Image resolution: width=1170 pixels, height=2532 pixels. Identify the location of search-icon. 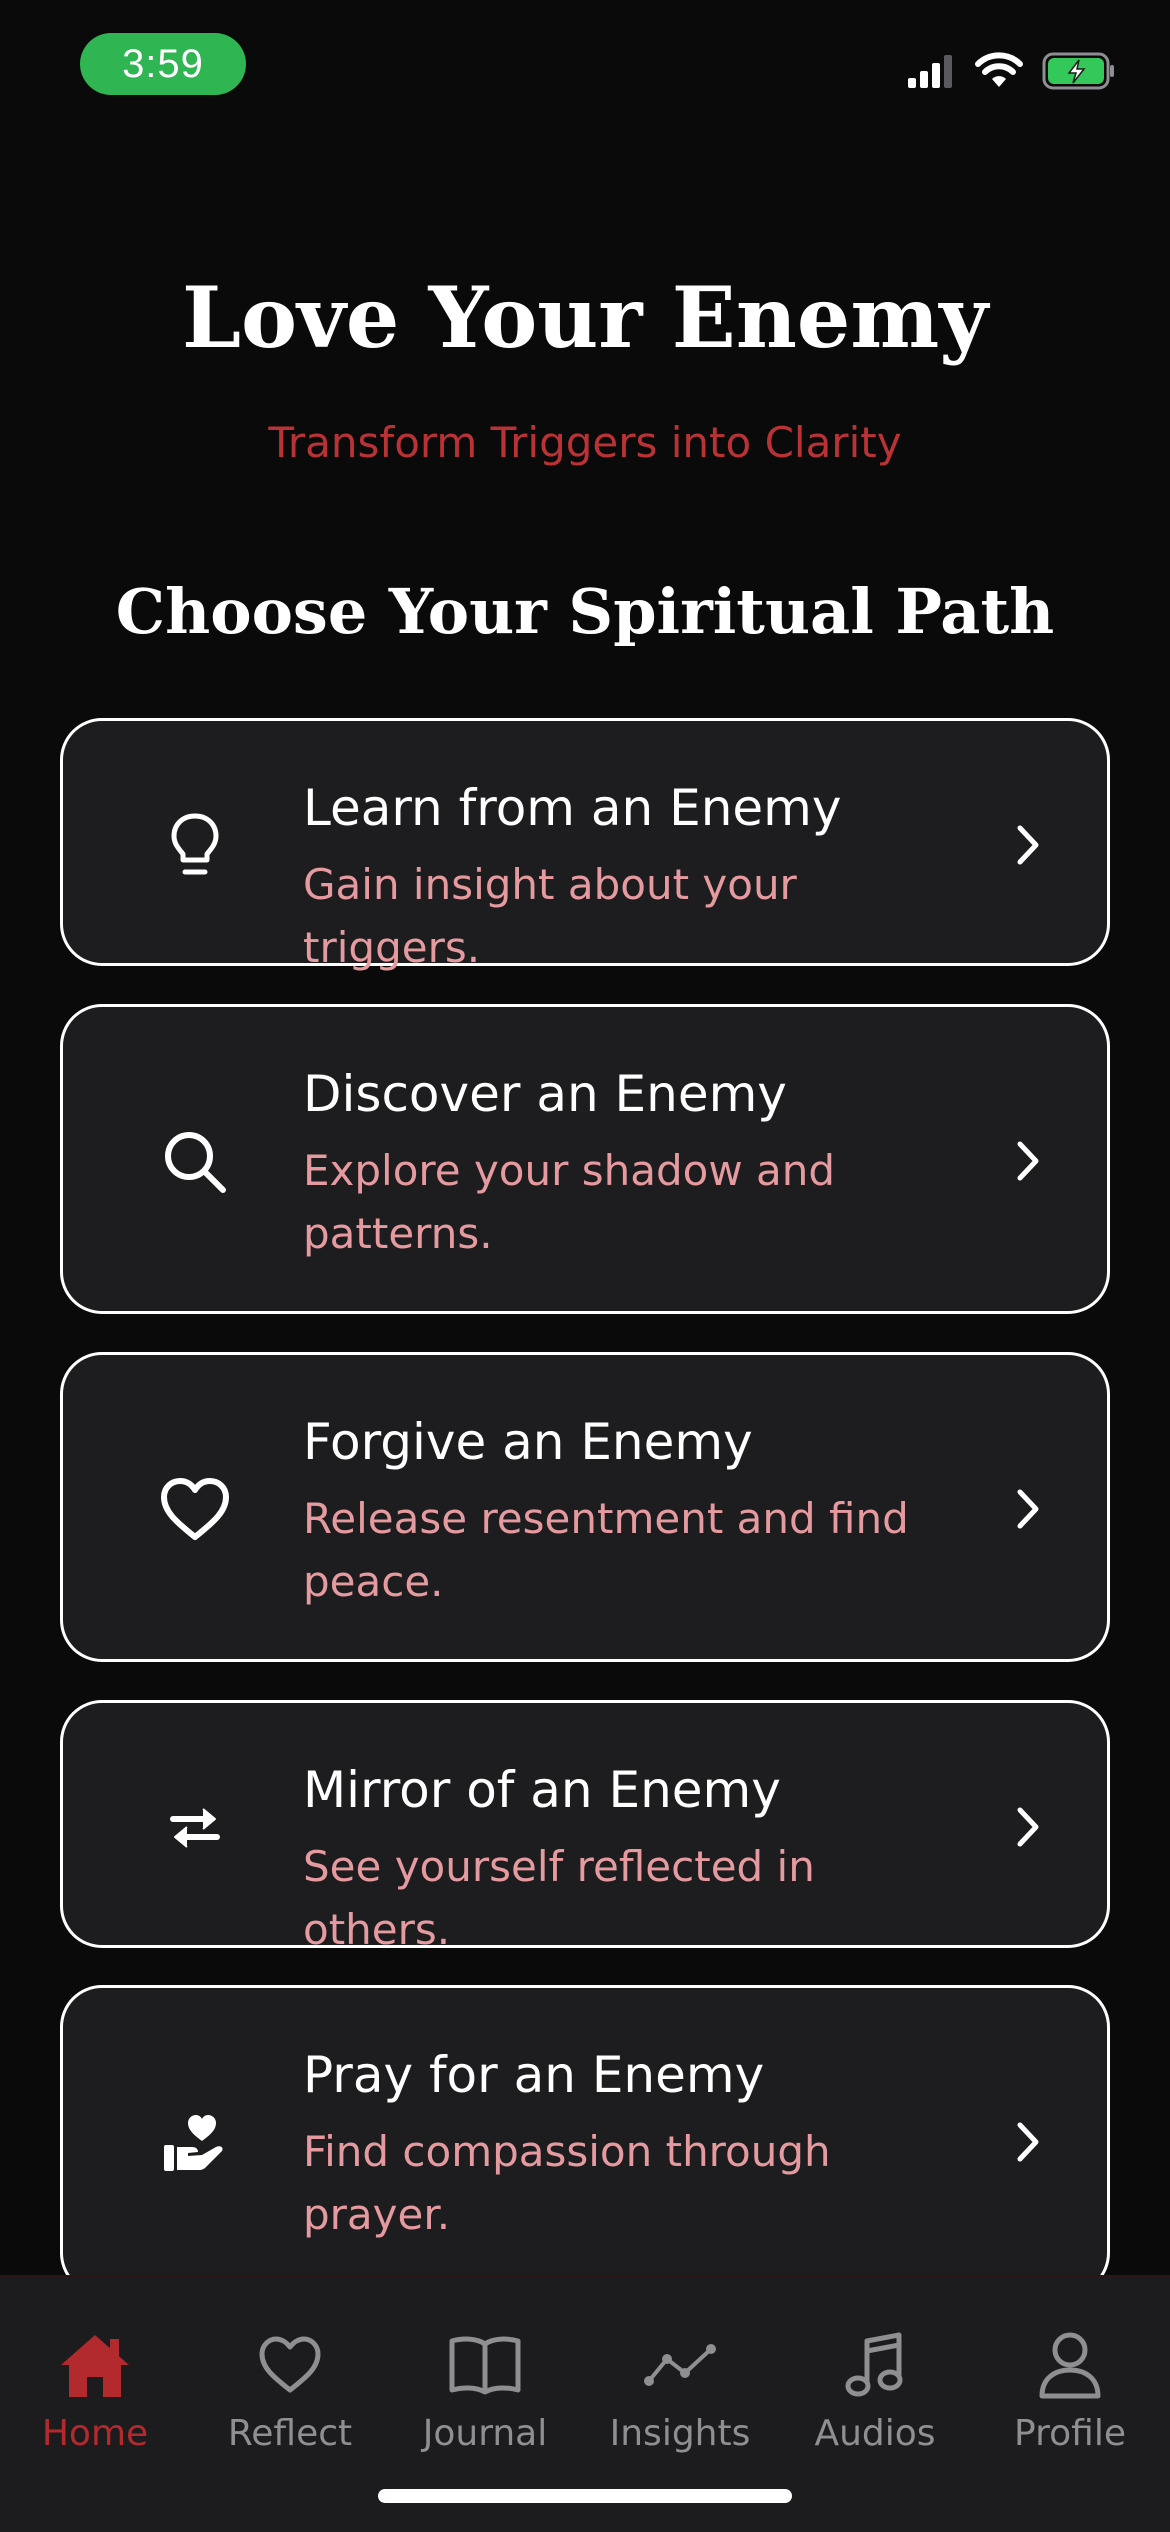
(195, 1162).